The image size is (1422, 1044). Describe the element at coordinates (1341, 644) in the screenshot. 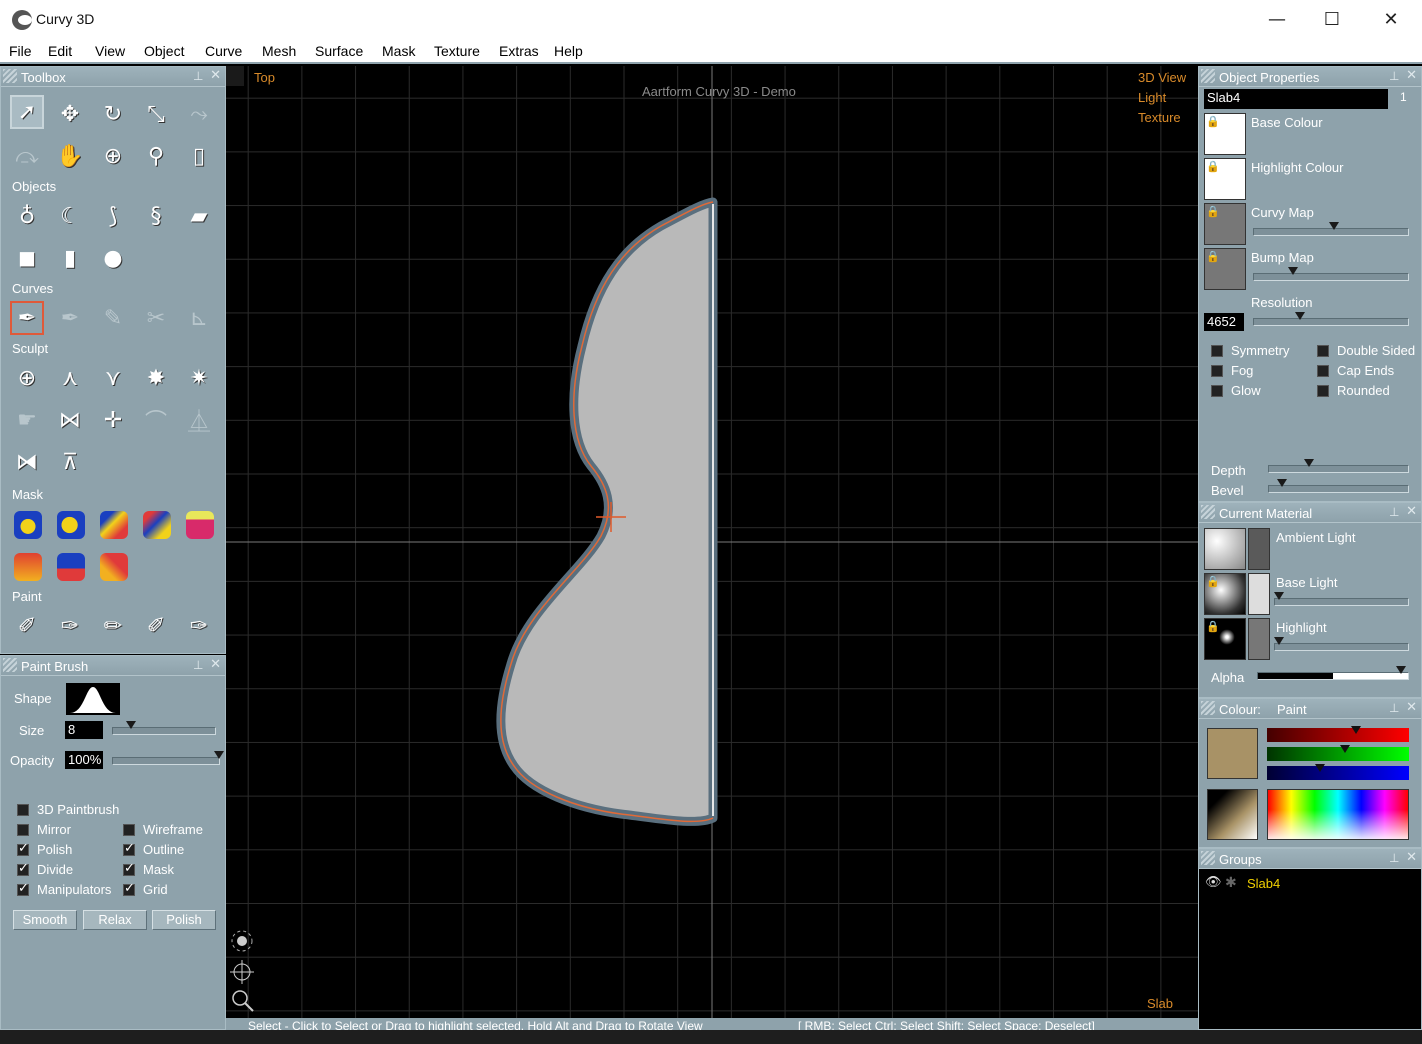

I see `highlight-slider` at that location.